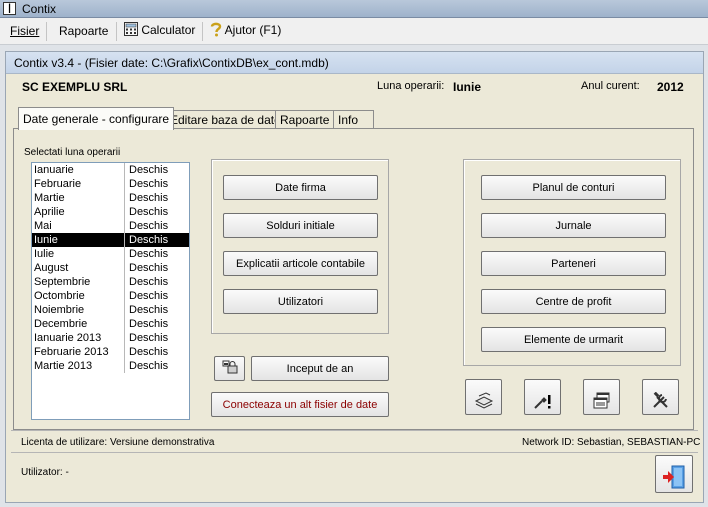 This screenshot has width=708, height=507. I want to click on month-name: Noiembrie, so click(78, 310).